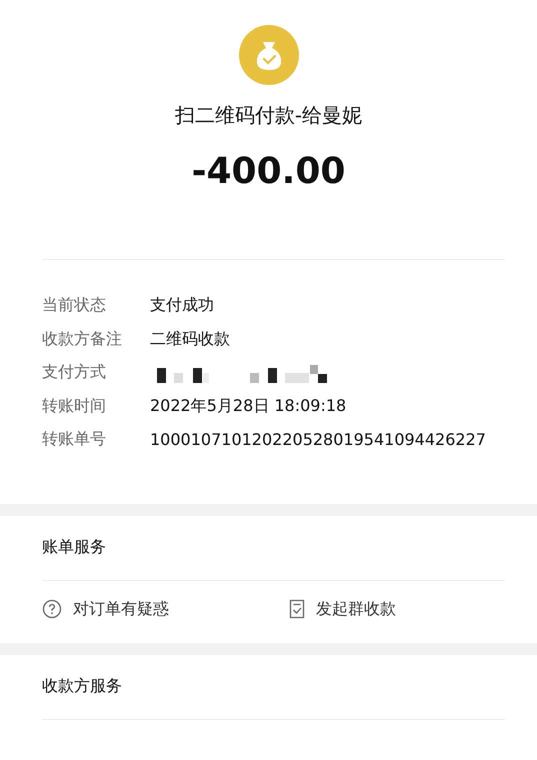 The image size is (537, 760). What do you see at coordinates (268, 115) in the screenshot?
I see `transaction-title: 扫二维码付款-给曼妮` at bounding box center [268, 115].